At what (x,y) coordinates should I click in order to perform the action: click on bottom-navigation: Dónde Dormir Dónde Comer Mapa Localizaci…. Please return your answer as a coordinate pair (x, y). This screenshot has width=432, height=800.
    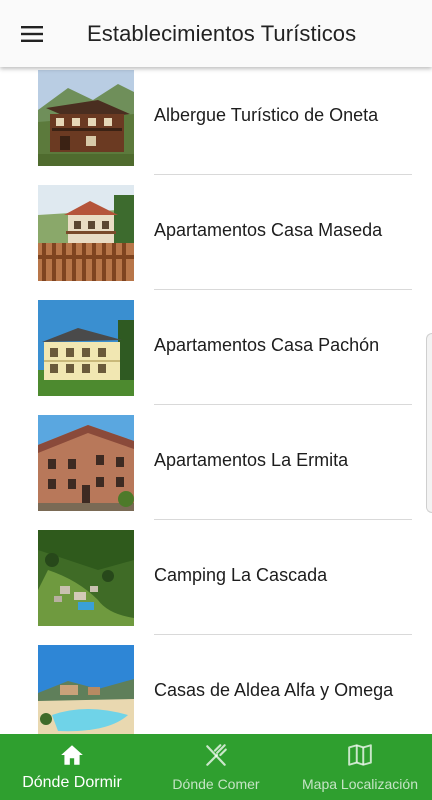
    Looking at the image, I should click on (216, 767).